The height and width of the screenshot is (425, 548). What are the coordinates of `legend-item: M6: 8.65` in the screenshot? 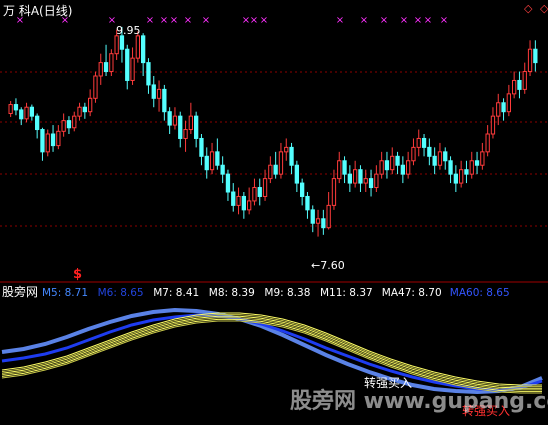 It's located at (121, 293).